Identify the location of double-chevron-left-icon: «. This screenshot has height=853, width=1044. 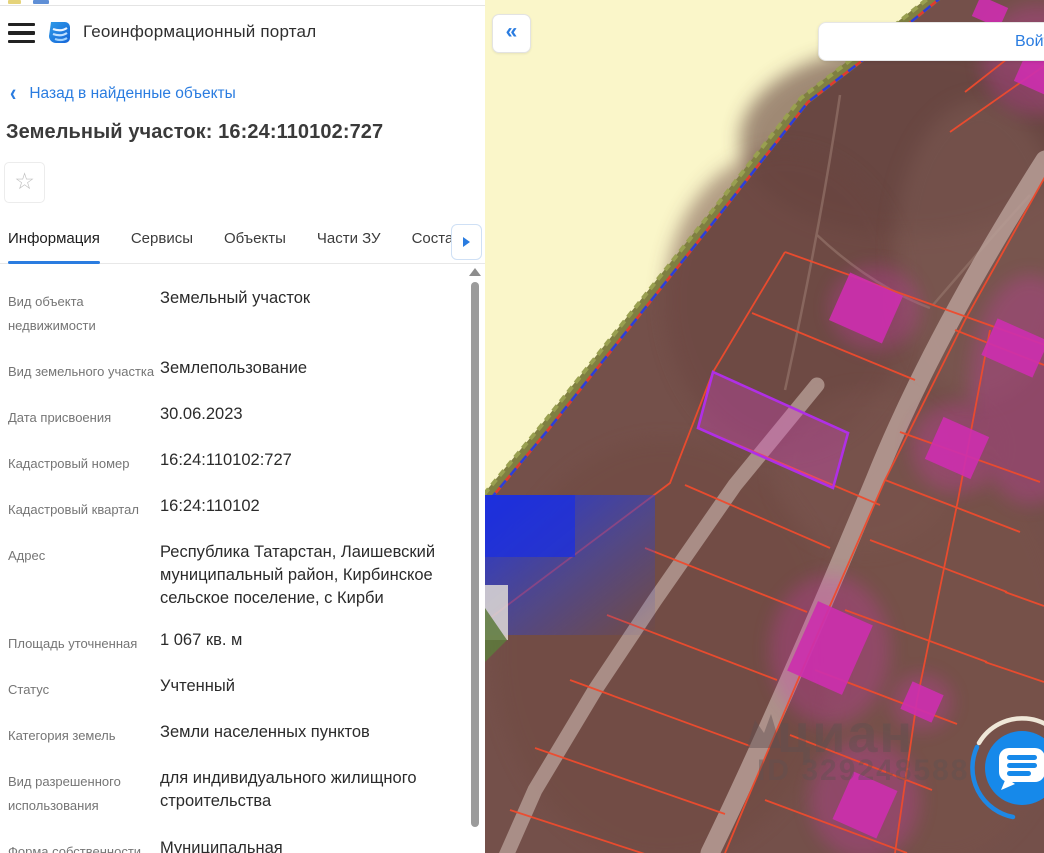
(511, 31).